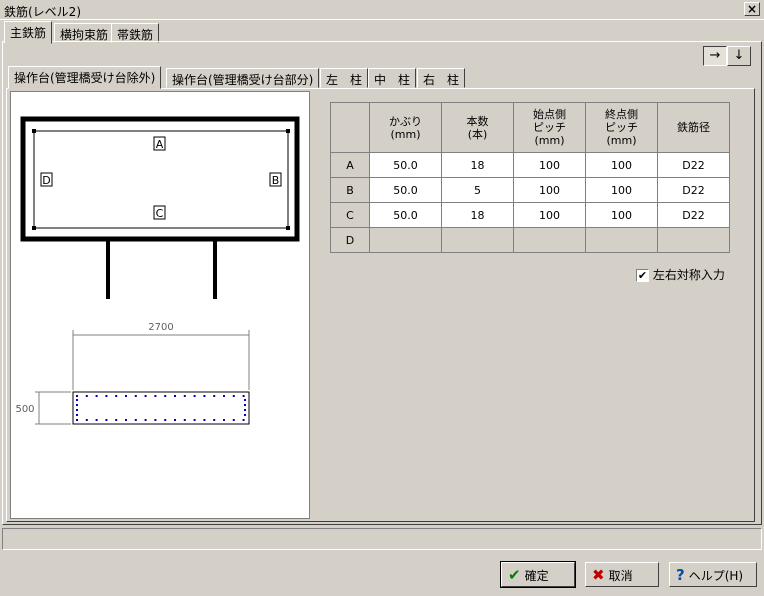 This screenshot has width=764, height=596. What do you see at coordinates (715, 56) in the screenshot?
I see `direction-right-button: →` at bounding box center [715, 56].